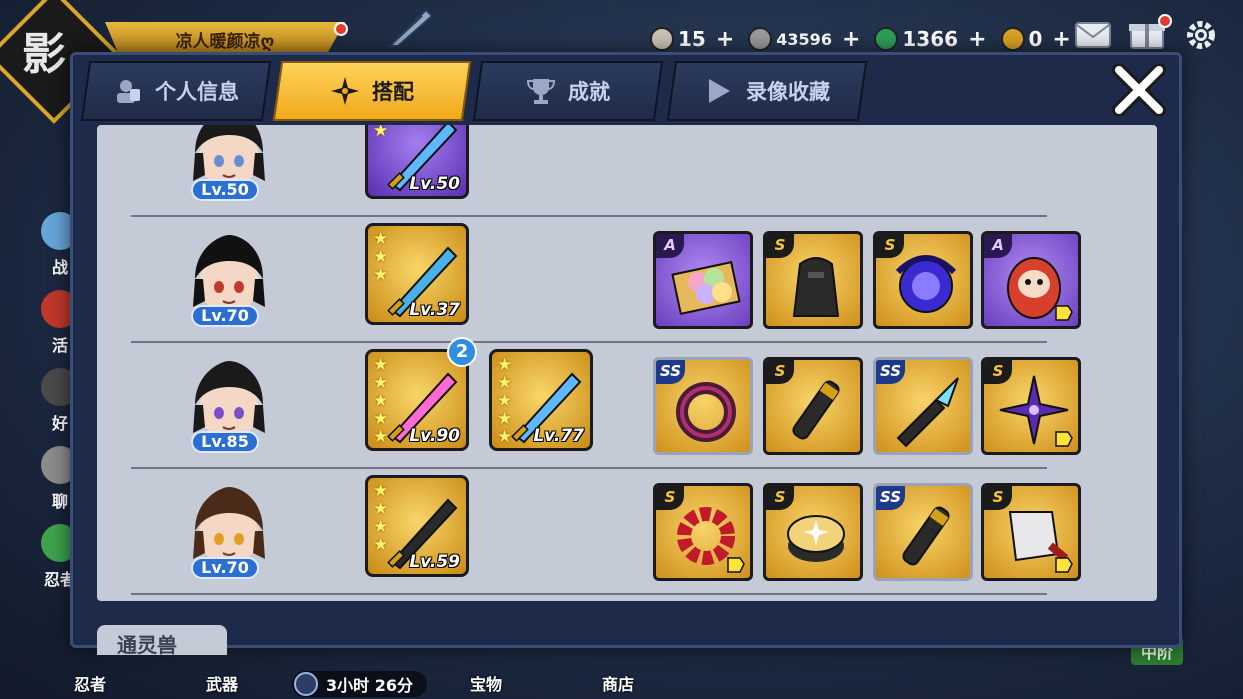  I want to click on weapon-slot: ★ ★ ★ ★ Lv.59, so click(417, 526).